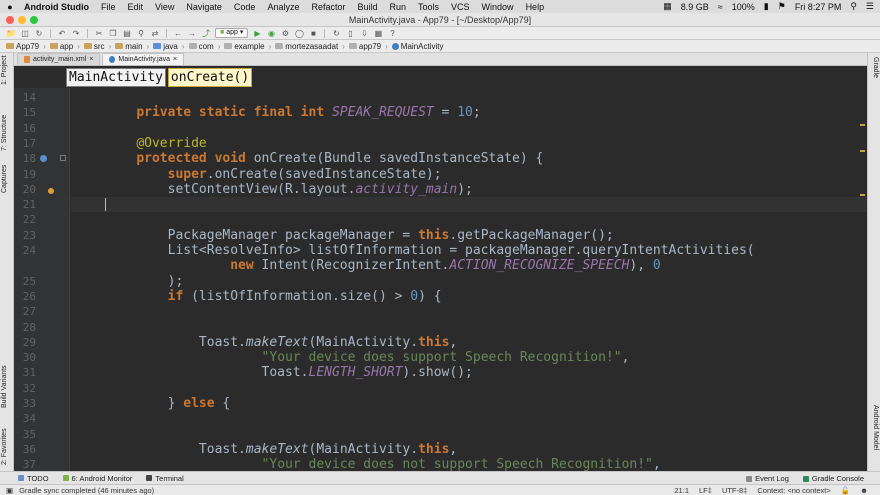 This screenshot has width=880, height=495. I want to click on nav-crumb-example: example ›, so click(248, 46).